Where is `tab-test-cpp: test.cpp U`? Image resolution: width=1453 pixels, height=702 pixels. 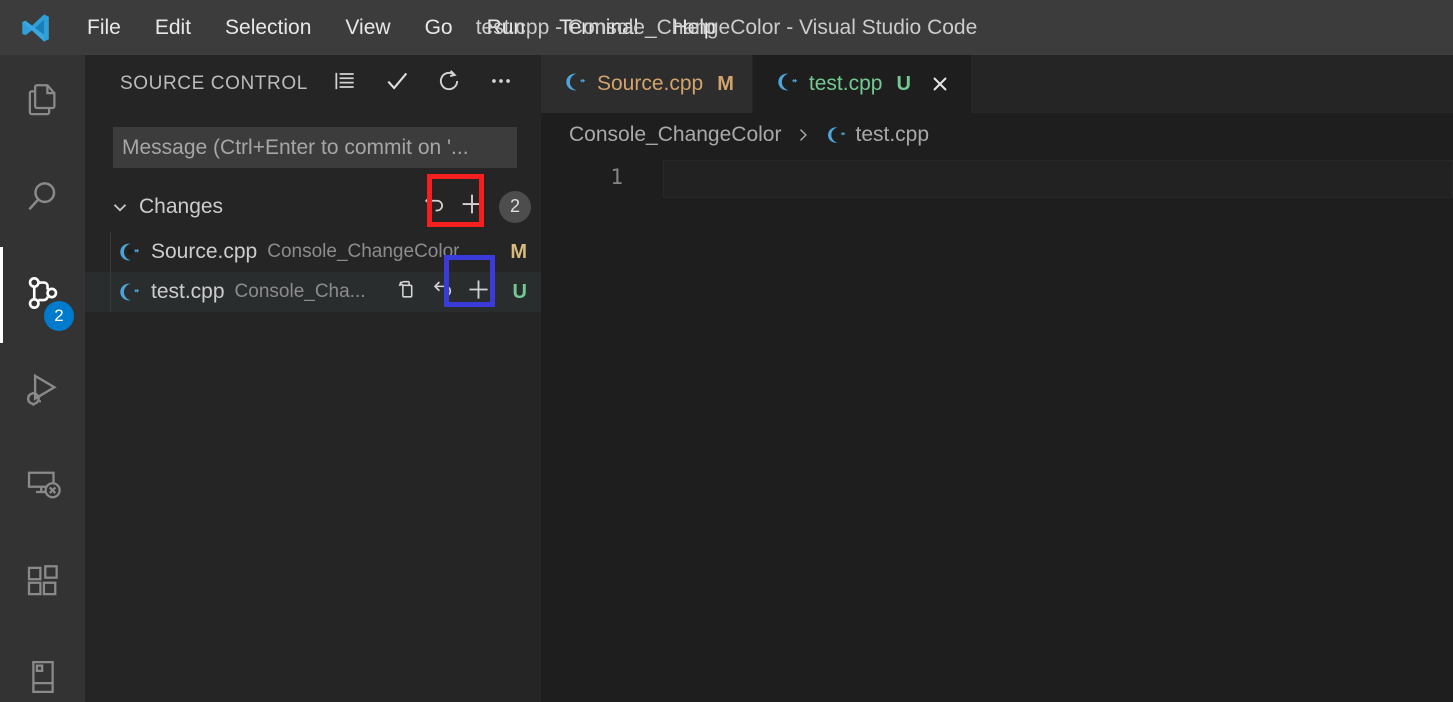
tab-test-cpp: test.cpp U is located at coordinates (862, 84).